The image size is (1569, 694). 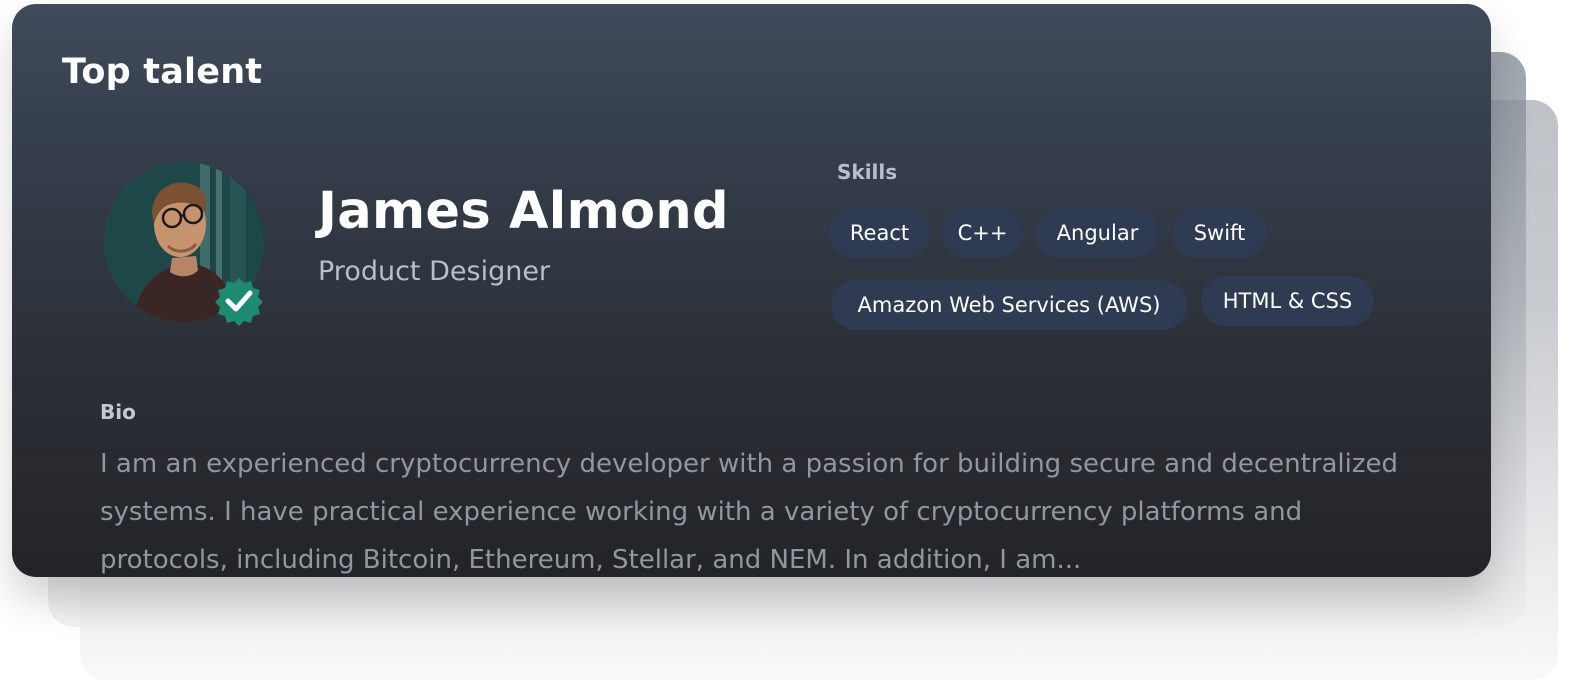 I want to click on skill-chip-cpp: C++, so click(x=982, y=233).